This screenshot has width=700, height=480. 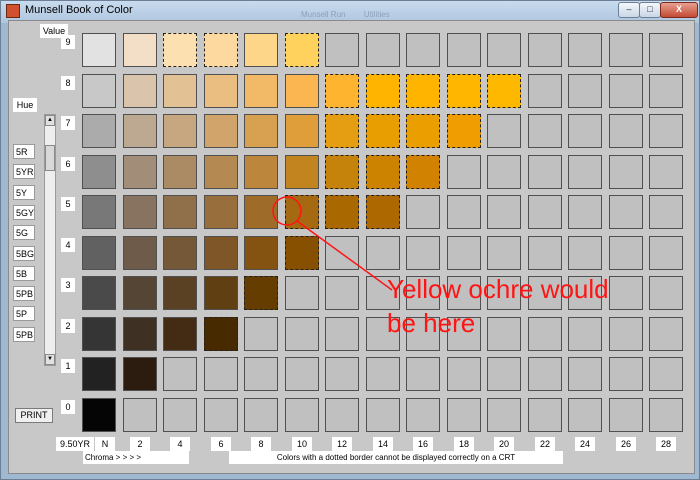 What do you see at coordinates (323, 14) in the screenshot?
I see `background-tab: Munsell Run` at bounding box center [323, 14].